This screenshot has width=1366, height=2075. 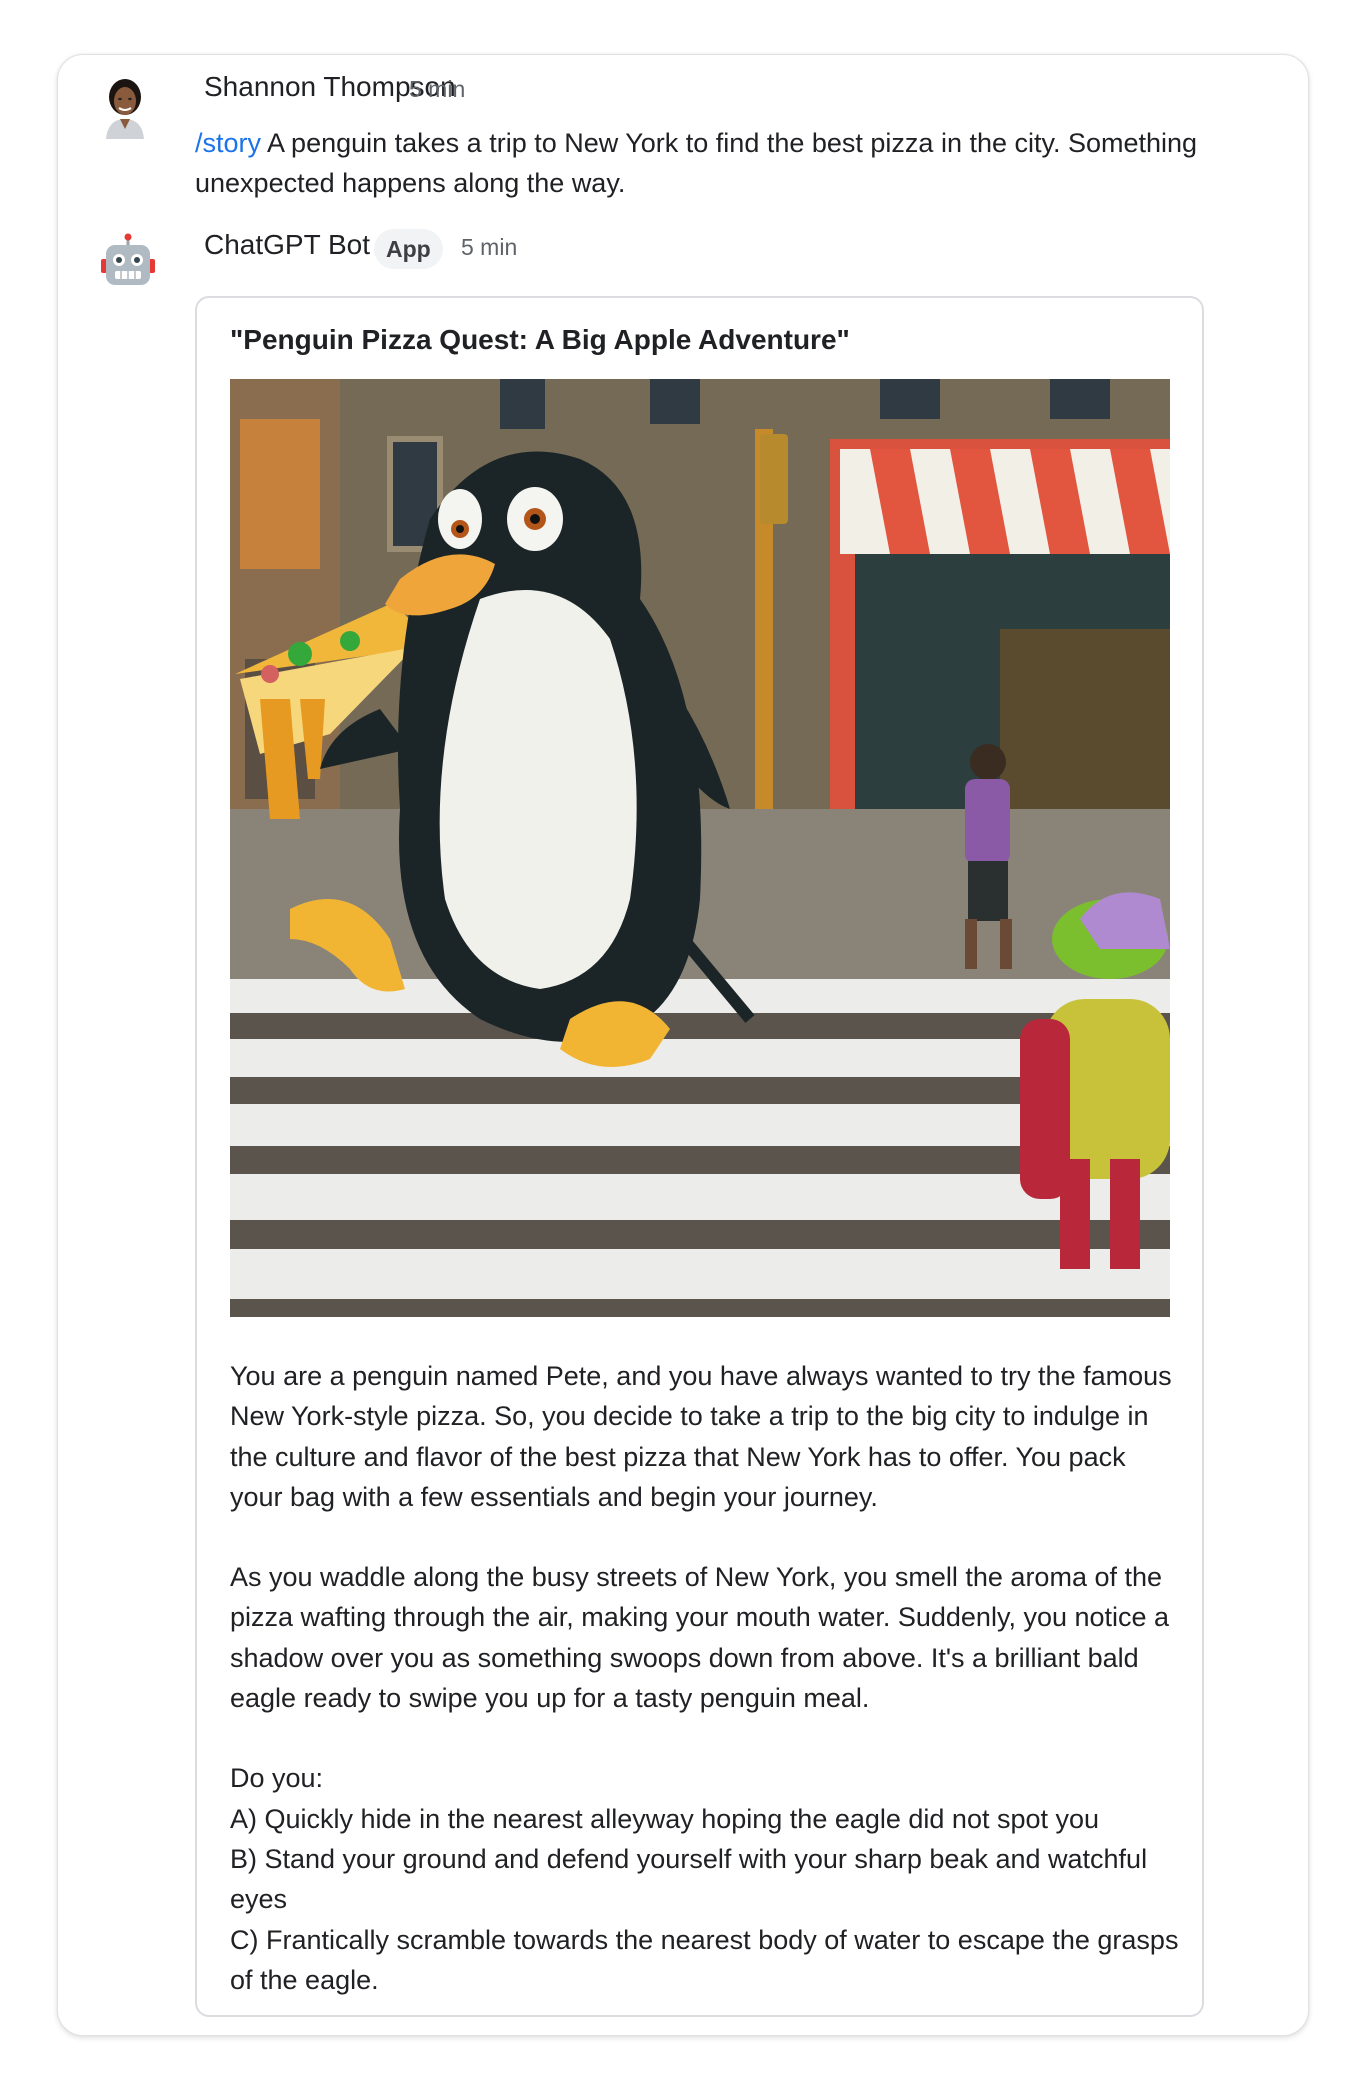 I want to click on robot-icon, so click(x=128, y=263).